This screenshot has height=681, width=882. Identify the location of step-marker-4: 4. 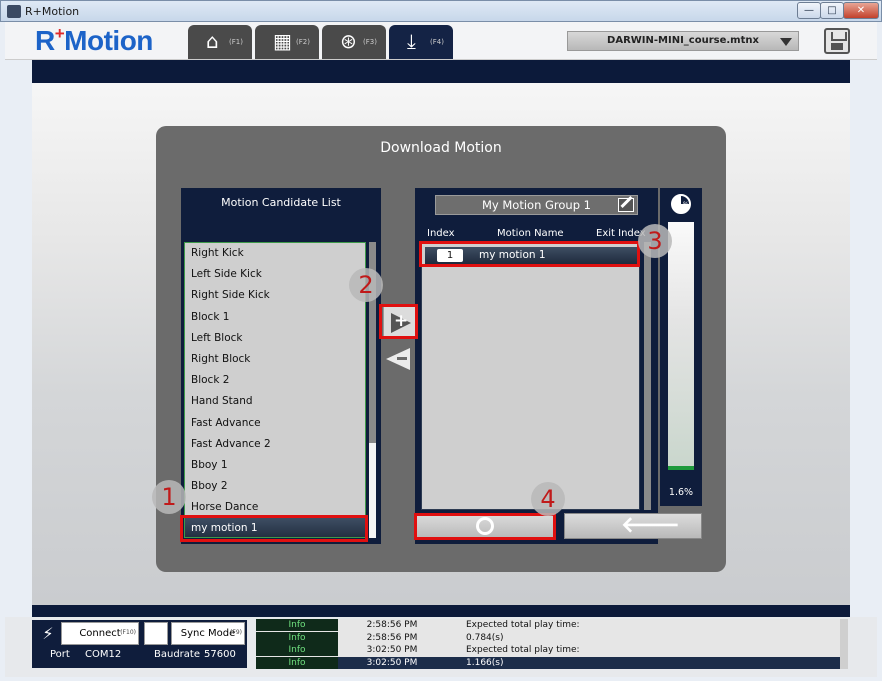
(548, 499).